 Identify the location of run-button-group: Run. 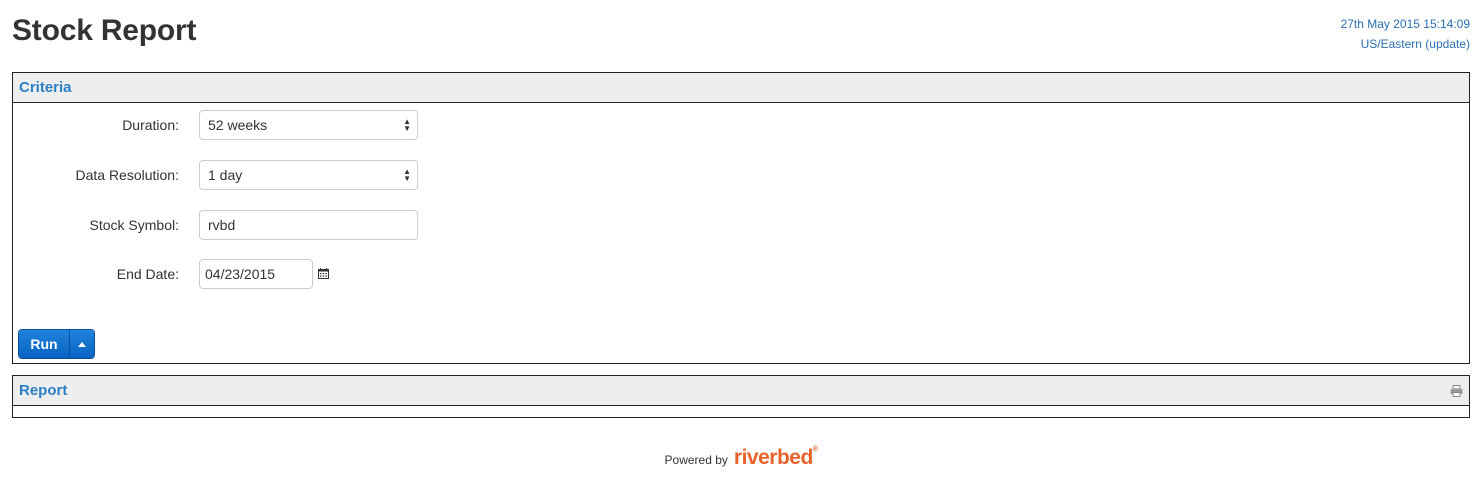
(56, 344).